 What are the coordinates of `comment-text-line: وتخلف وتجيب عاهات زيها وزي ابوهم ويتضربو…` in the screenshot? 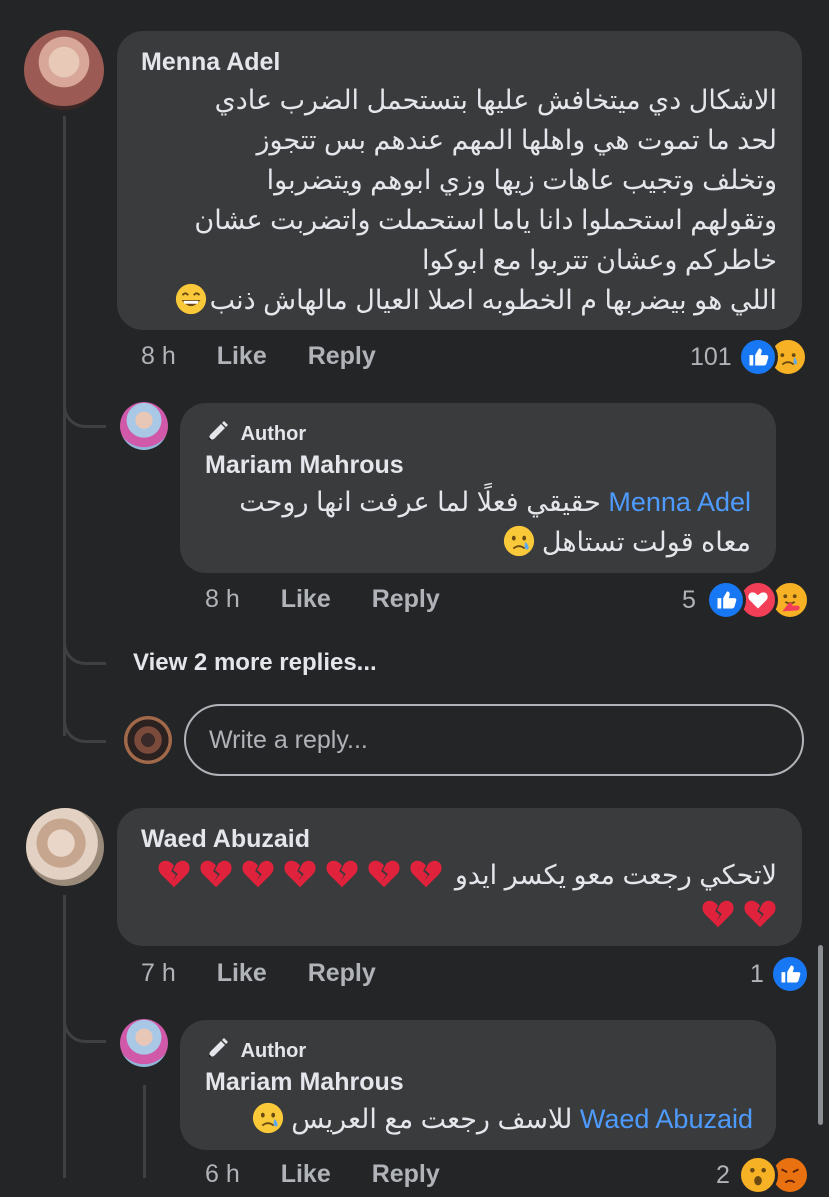 It's located at (521, 180).